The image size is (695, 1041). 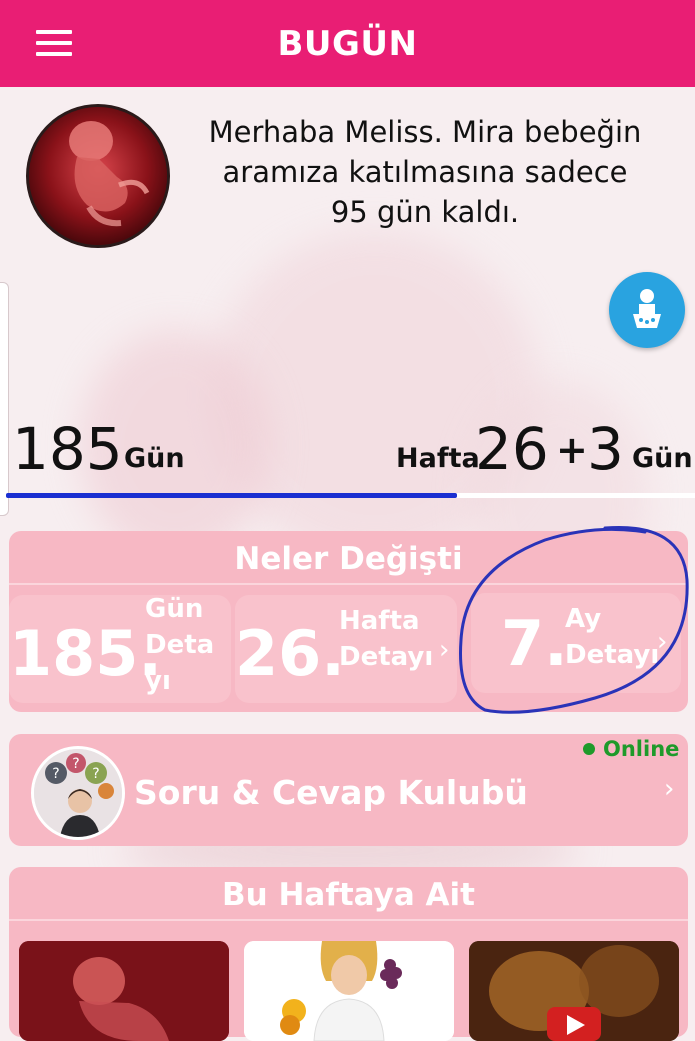 I want to click on month-number: 7., so click(x=534, y=643).